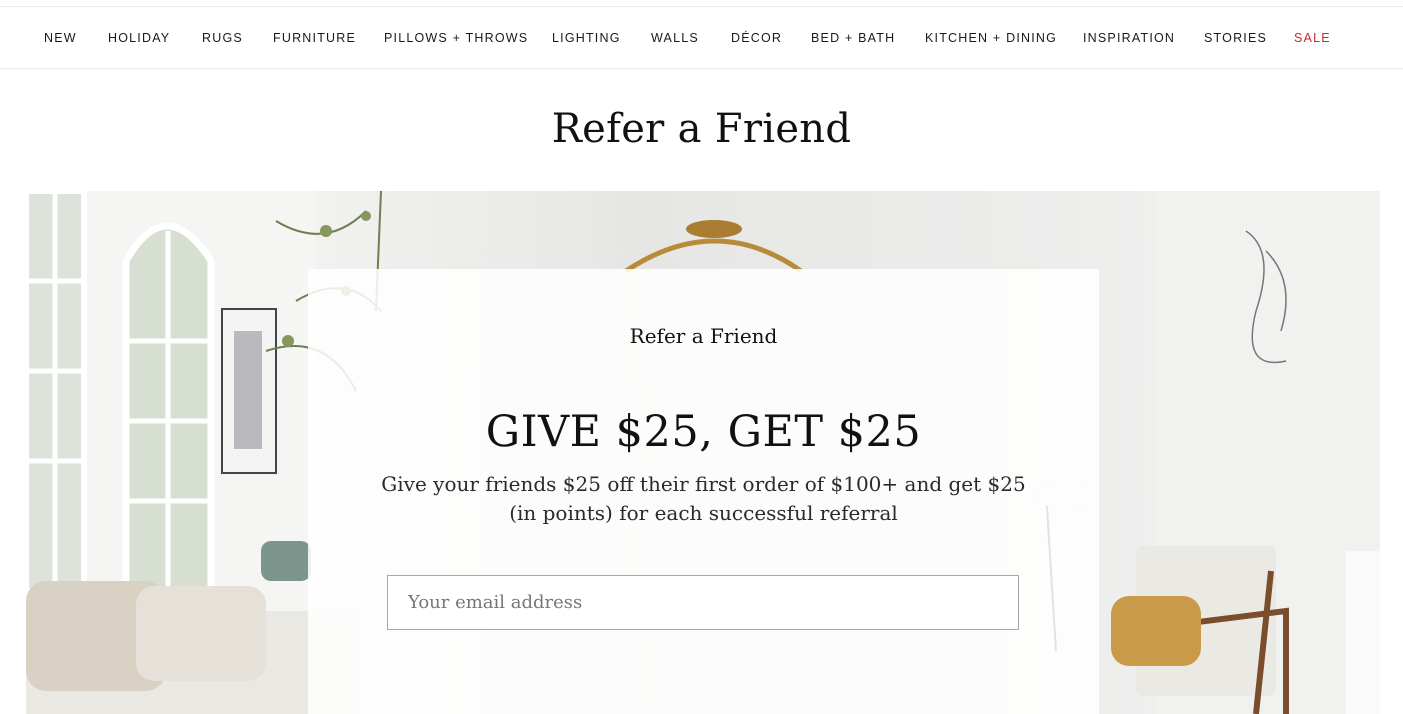 This screenshot has height=714, width=1403. I want to click on nav-item-new: NEW, so click(60, 38).